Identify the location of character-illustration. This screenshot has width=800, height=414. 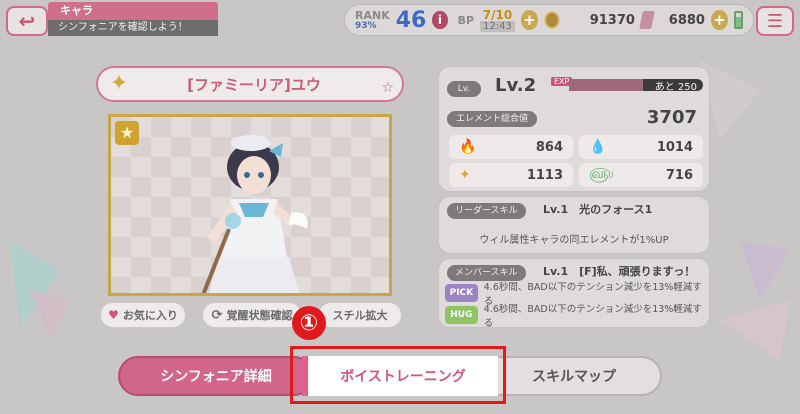
(254, 214).